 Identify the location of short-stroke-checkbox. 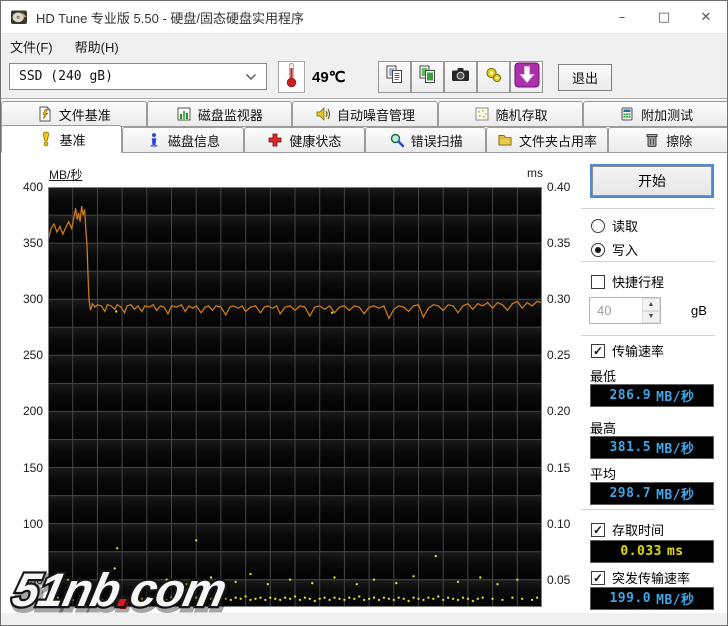
(598, 281).